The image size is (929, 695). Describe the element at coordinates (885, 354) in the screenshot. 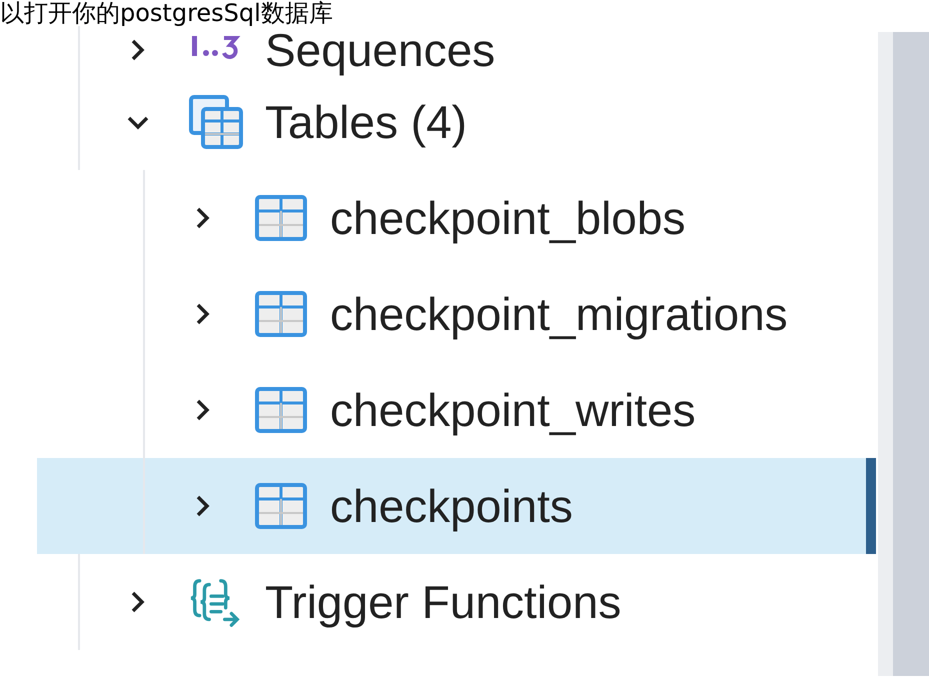

I see `scrollbar-track` at that location.